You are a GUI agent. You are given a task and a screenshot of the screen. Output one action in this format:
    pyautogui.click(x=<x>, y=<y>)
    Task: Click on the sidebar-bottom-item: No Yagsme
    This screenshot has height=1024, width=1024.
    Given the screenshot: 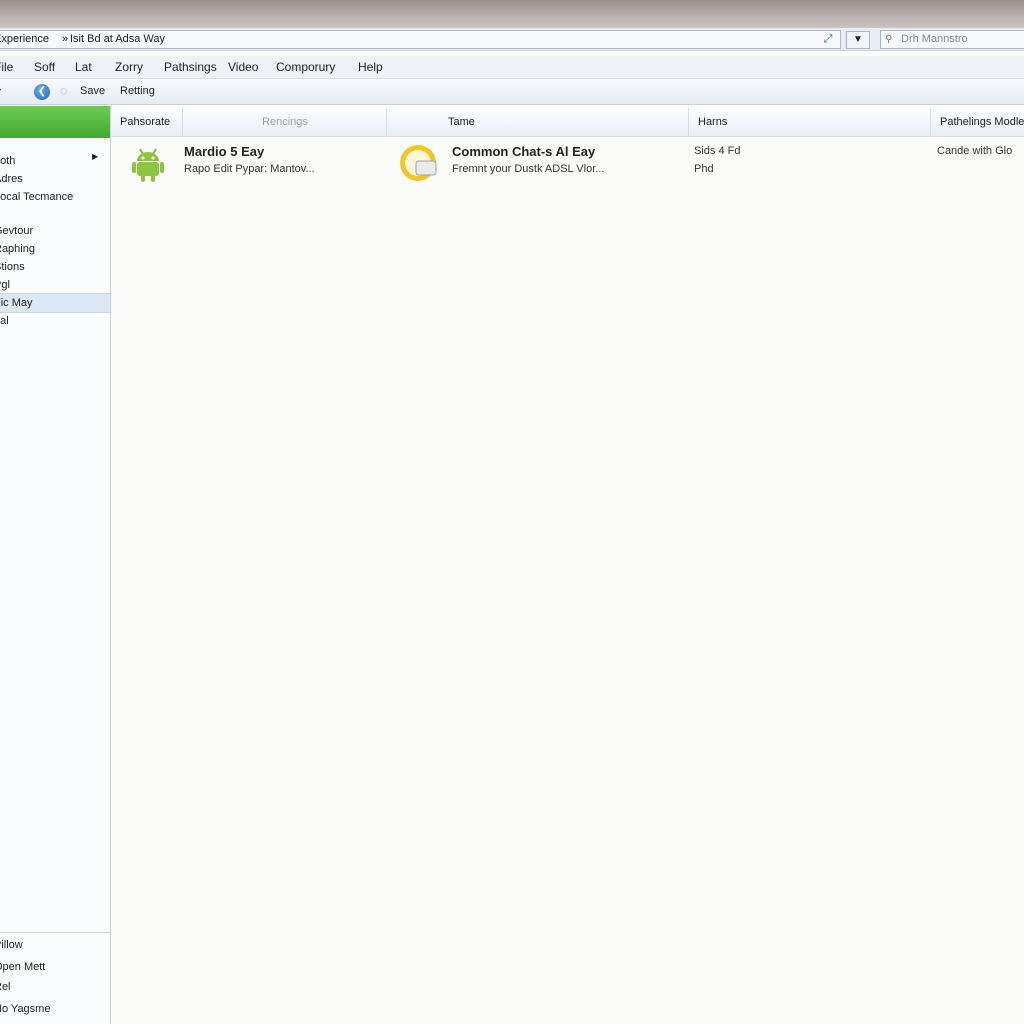 What is the action you would take?
    pyautogui.click(x=55, y=1009)
    